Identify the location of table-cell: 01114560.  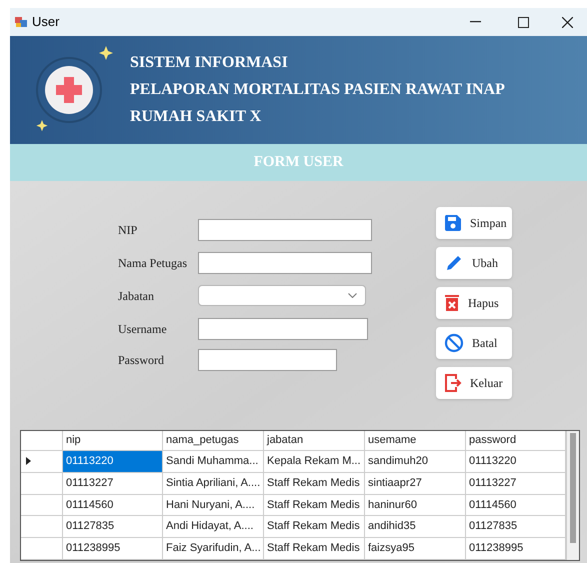
(113, 505).